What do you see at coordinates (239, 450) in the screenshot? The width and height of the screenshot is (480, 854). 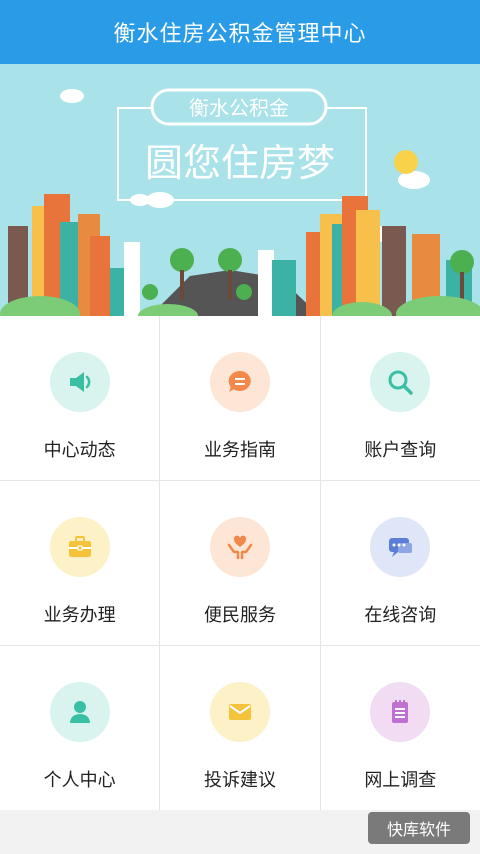 I see `menu-item-label: 业务指南` at bounding box center [239, 450].